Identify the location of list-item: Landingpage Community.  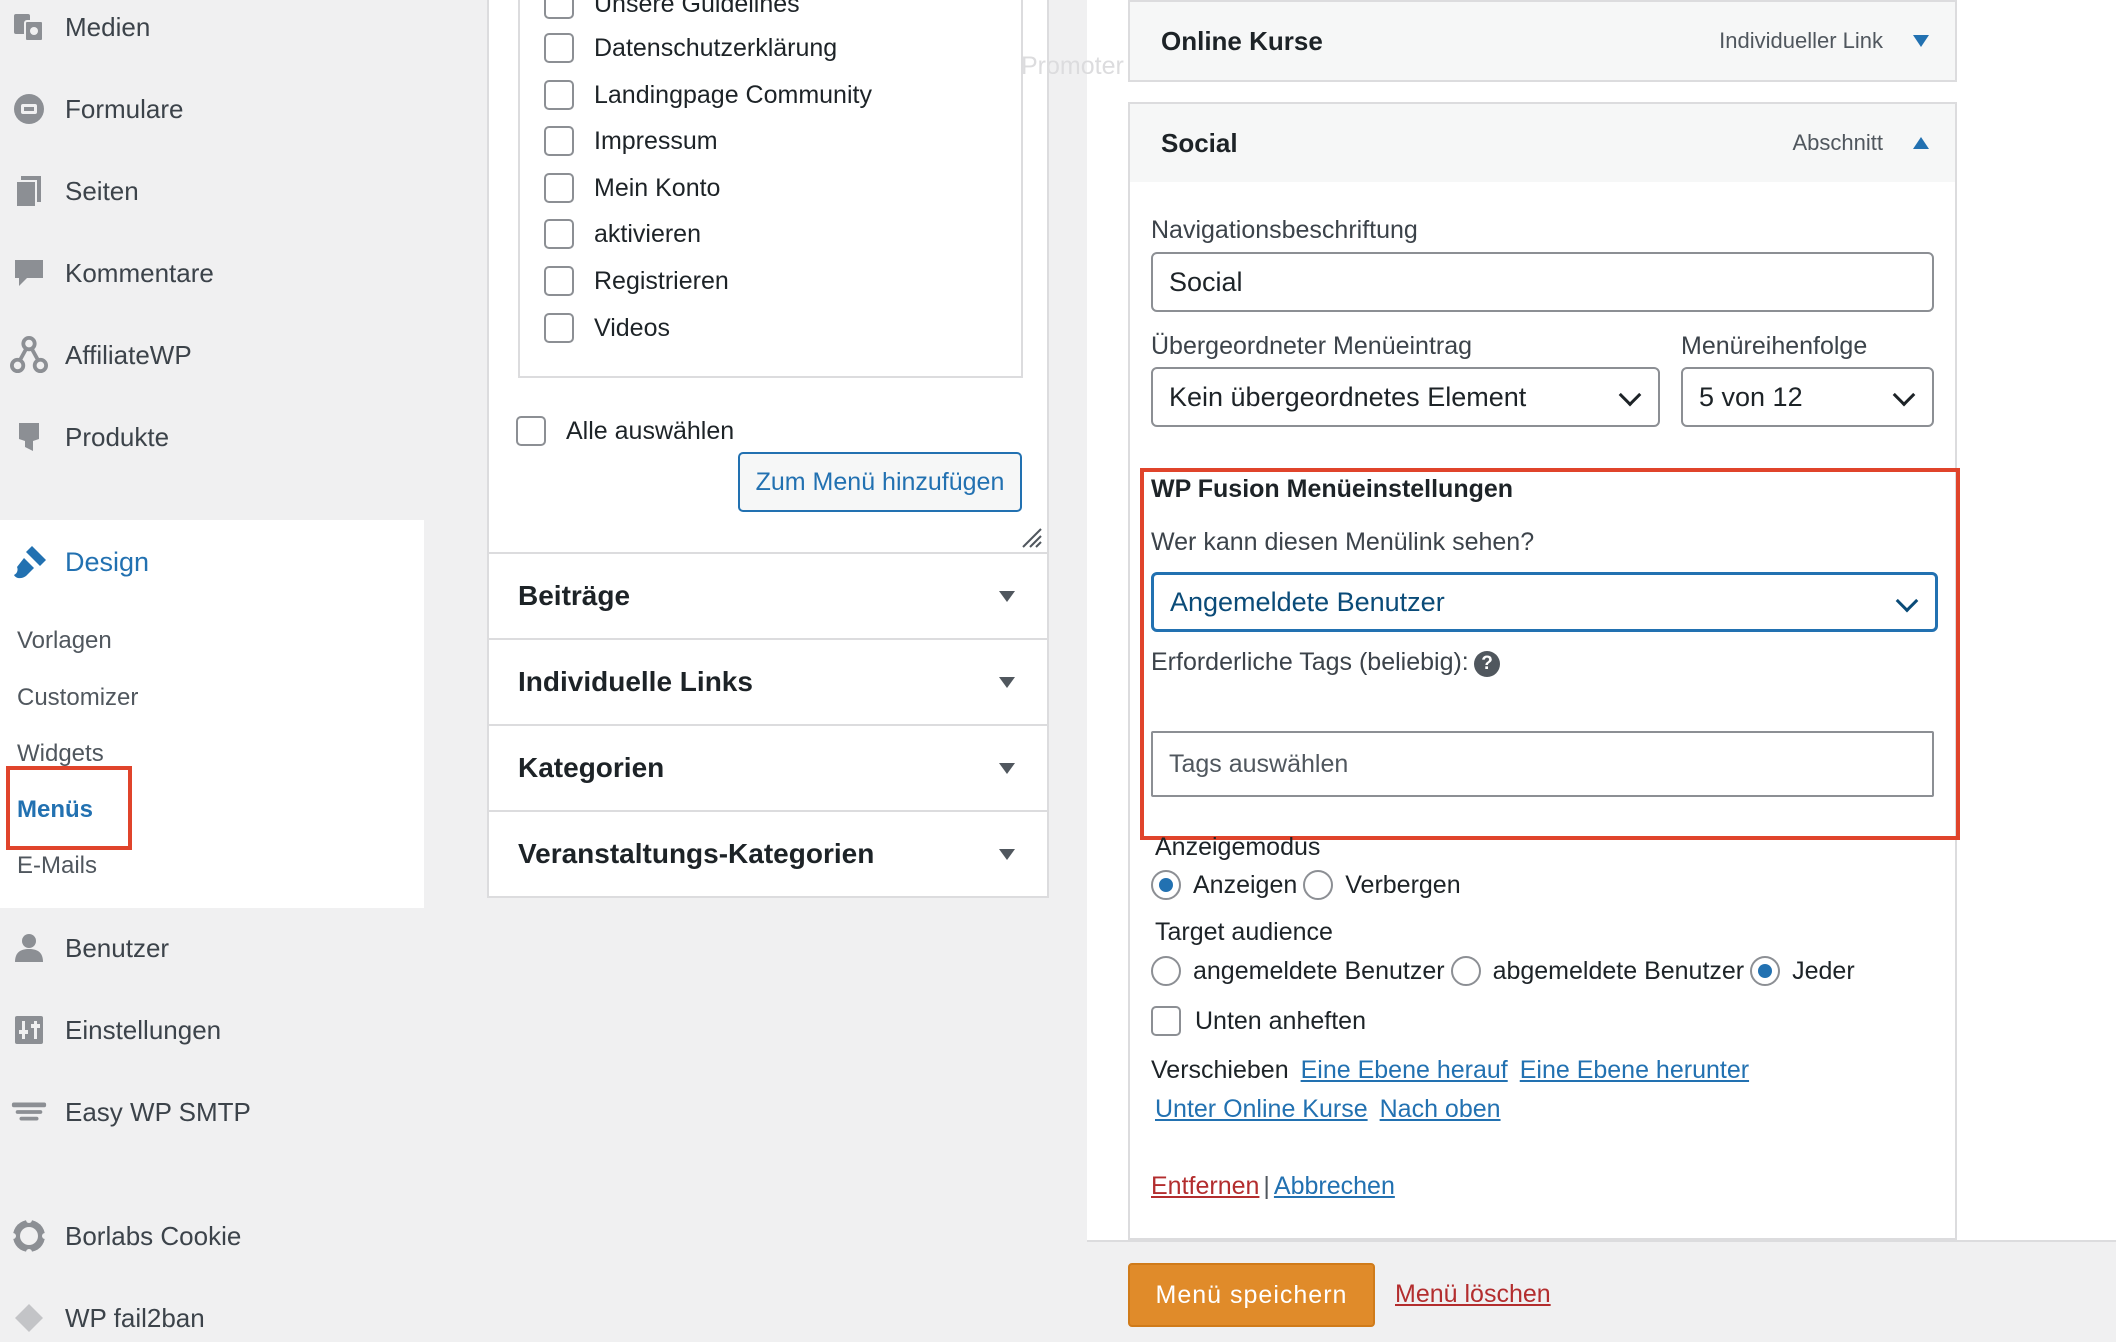
(708, 95).